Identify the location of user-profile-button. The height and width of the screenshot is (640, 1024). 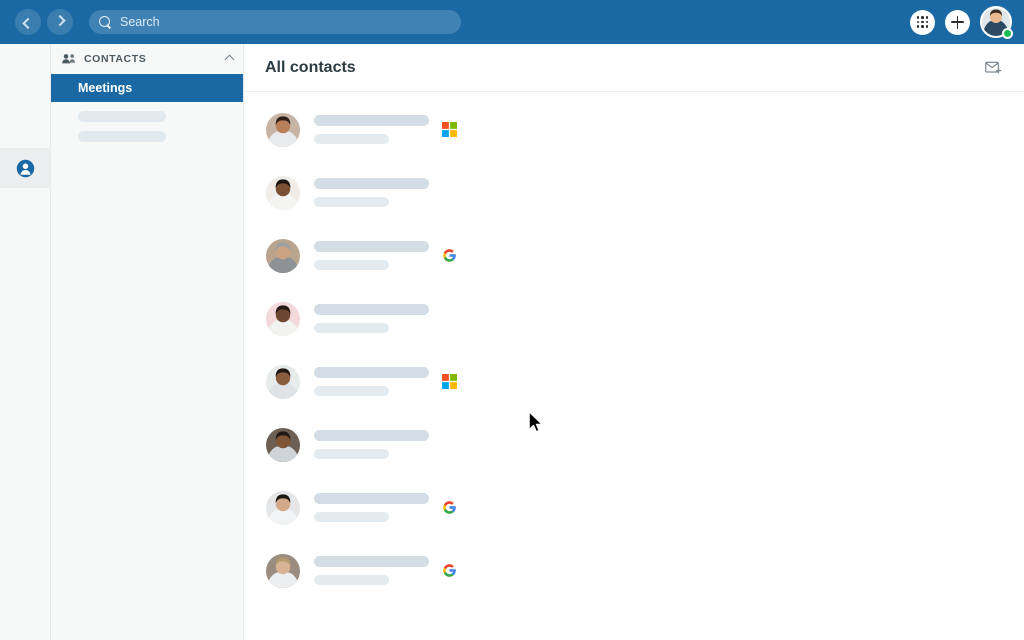
(996, 22).